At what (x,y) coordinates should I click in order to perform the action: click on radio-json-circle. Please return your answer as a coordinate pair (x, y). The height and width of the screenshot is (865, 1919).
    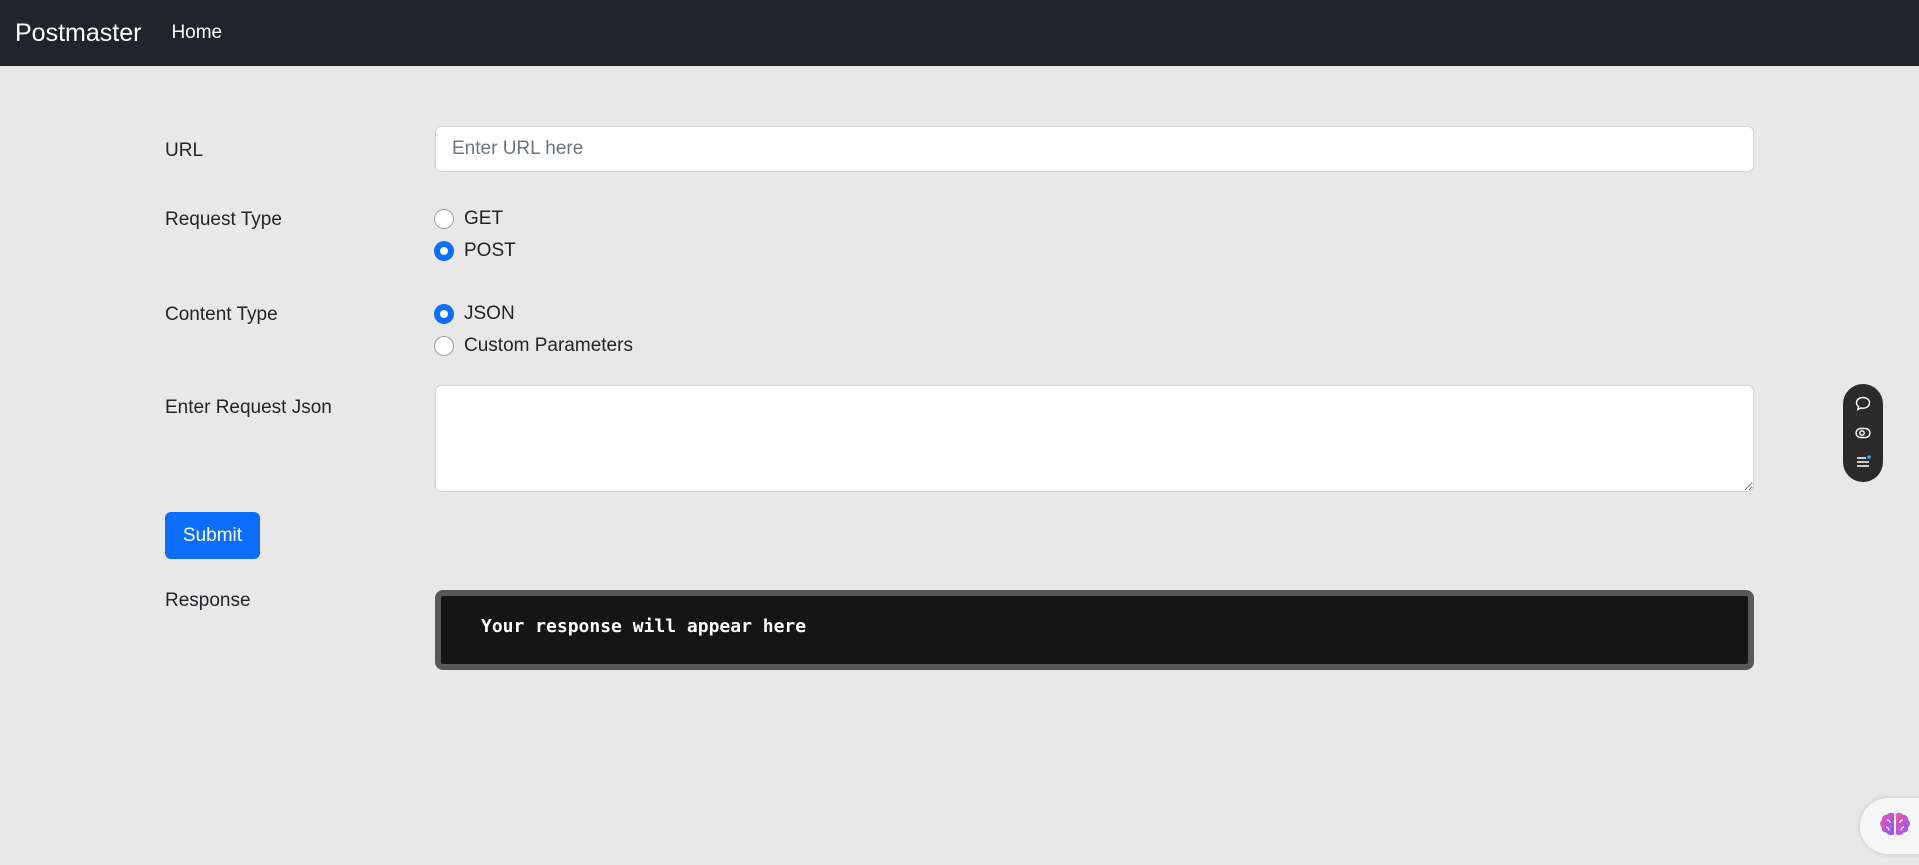
    Looking at the image, I should click on (444, 314).